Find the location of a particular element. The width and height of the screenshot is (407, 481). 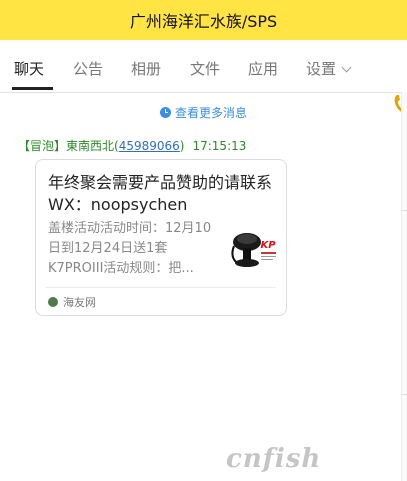

scrollbar is located at coordinates (404, 286).